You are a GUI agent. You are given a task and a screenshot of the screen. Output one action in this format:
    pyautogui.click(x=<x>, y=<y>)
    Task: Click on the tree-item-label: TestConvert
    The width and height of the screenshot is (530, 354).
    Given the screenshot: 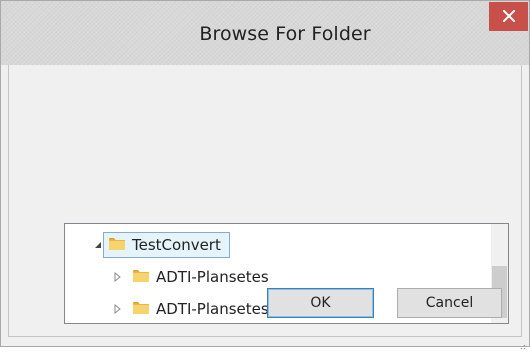 What is the action you would take?
    pyautogui.click(x=176, y=245)
    